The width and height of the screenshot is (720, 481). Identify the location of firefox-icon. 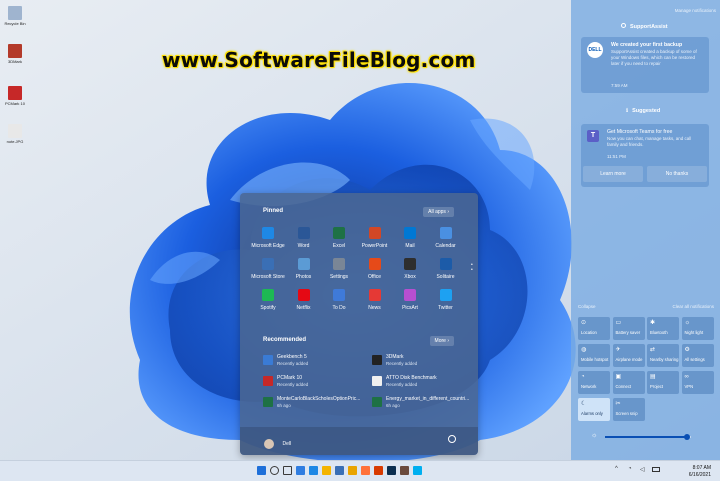
(365, 470).